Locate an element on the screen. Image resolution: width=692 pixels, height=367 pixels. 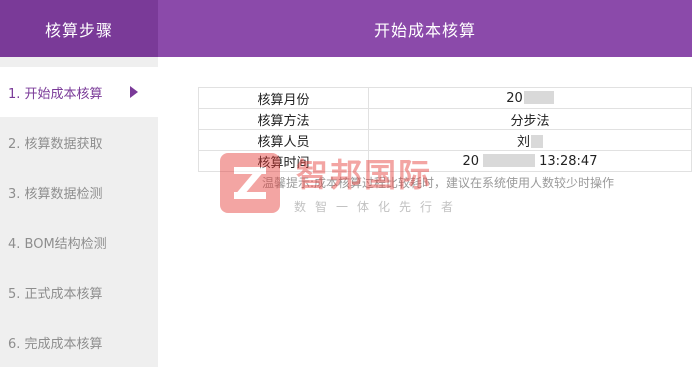
time-value-cell: 20 13:28:47 is located at coordinates (530, 161).